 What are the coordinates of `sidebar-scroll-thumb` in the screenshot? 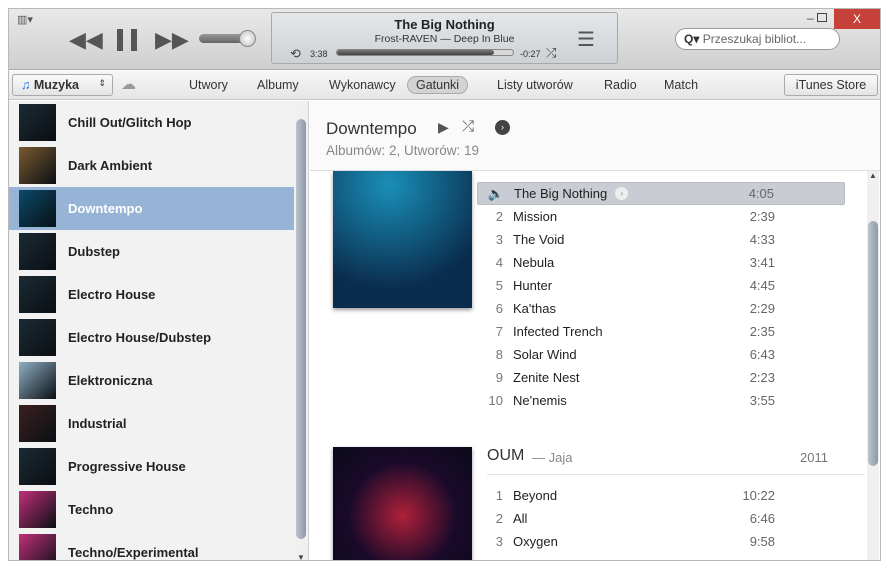 It's located at (301, 329).